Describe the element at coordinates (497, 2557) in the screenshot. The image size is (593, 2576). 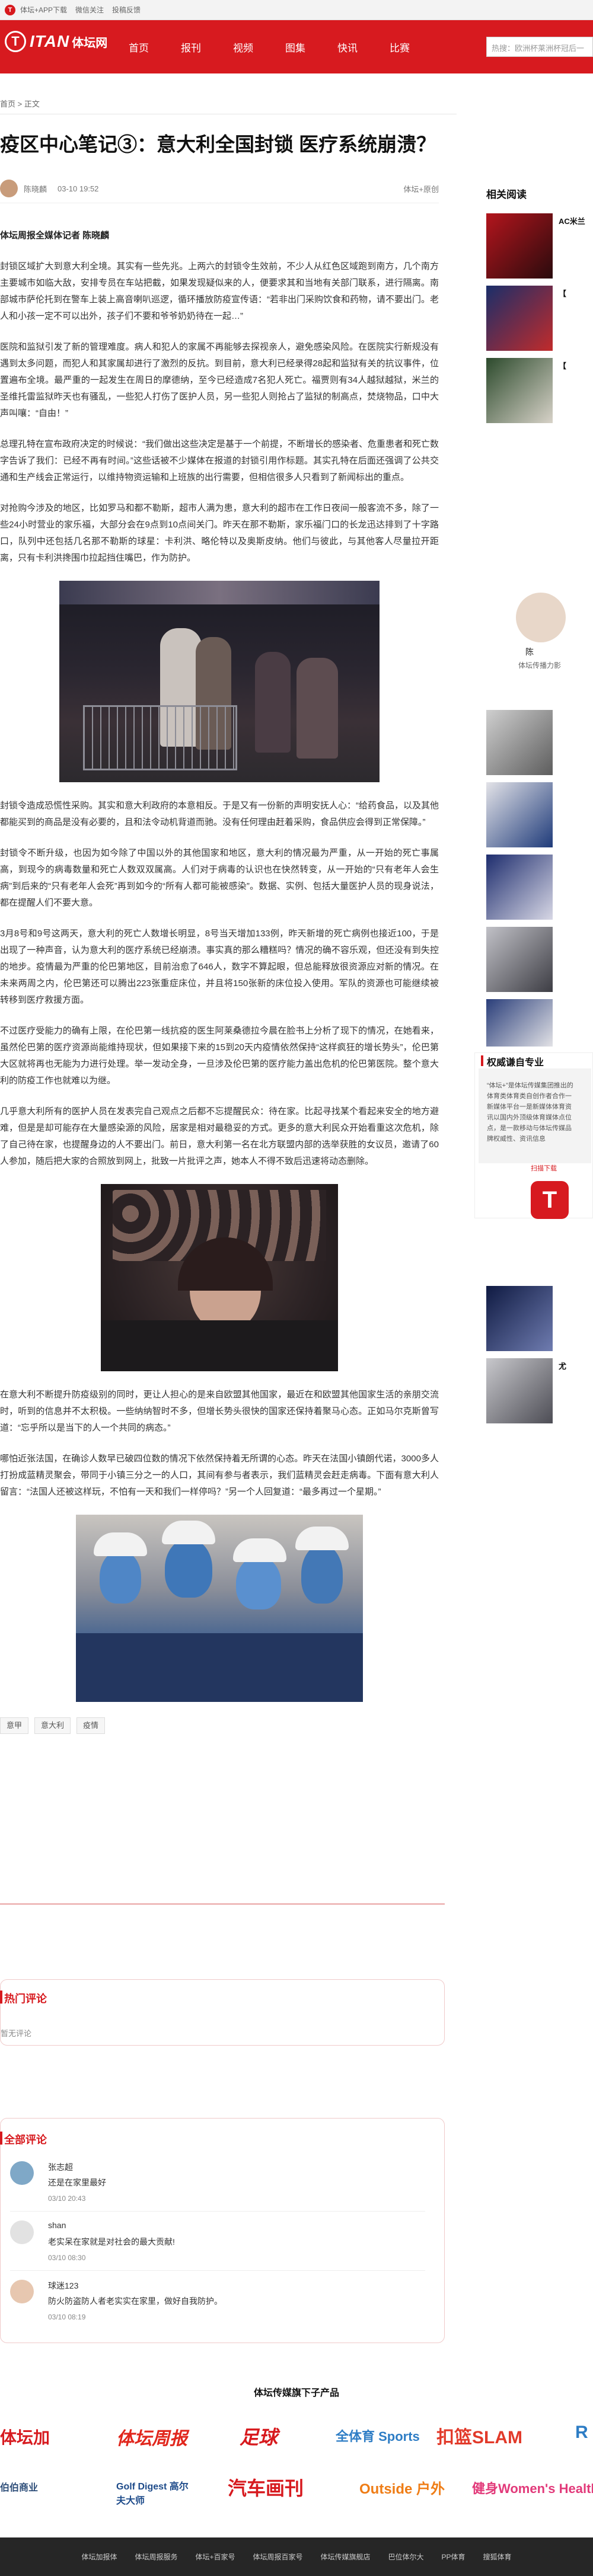
I see `footer-link: 搜狐体育` at that location.